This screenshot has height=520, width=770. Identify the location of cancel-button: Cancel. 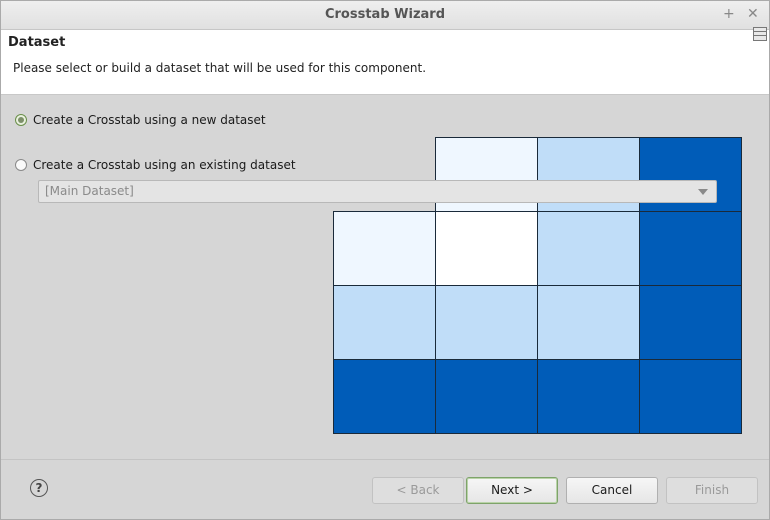
(612, 490).